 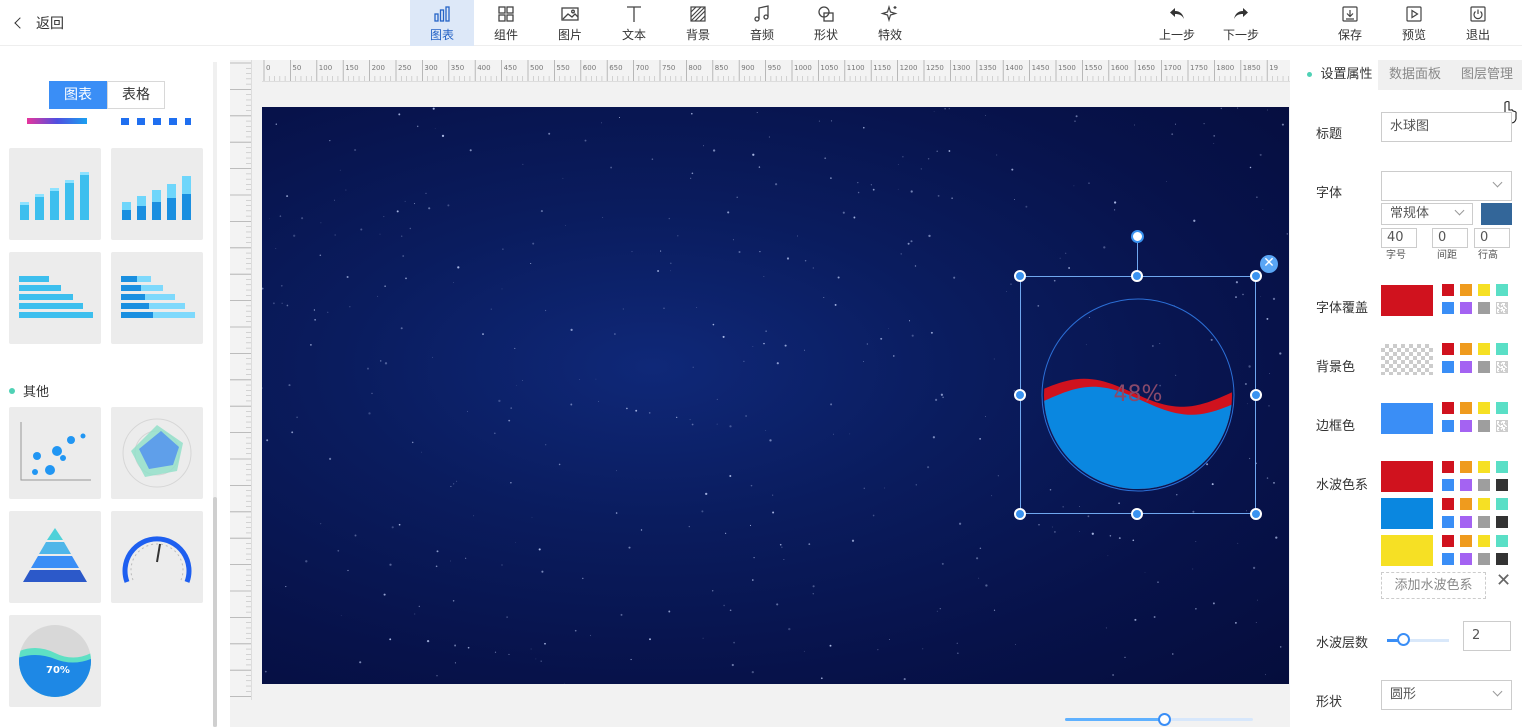 I want to click on thumb-3d-bar, so click(x=55, y=194).